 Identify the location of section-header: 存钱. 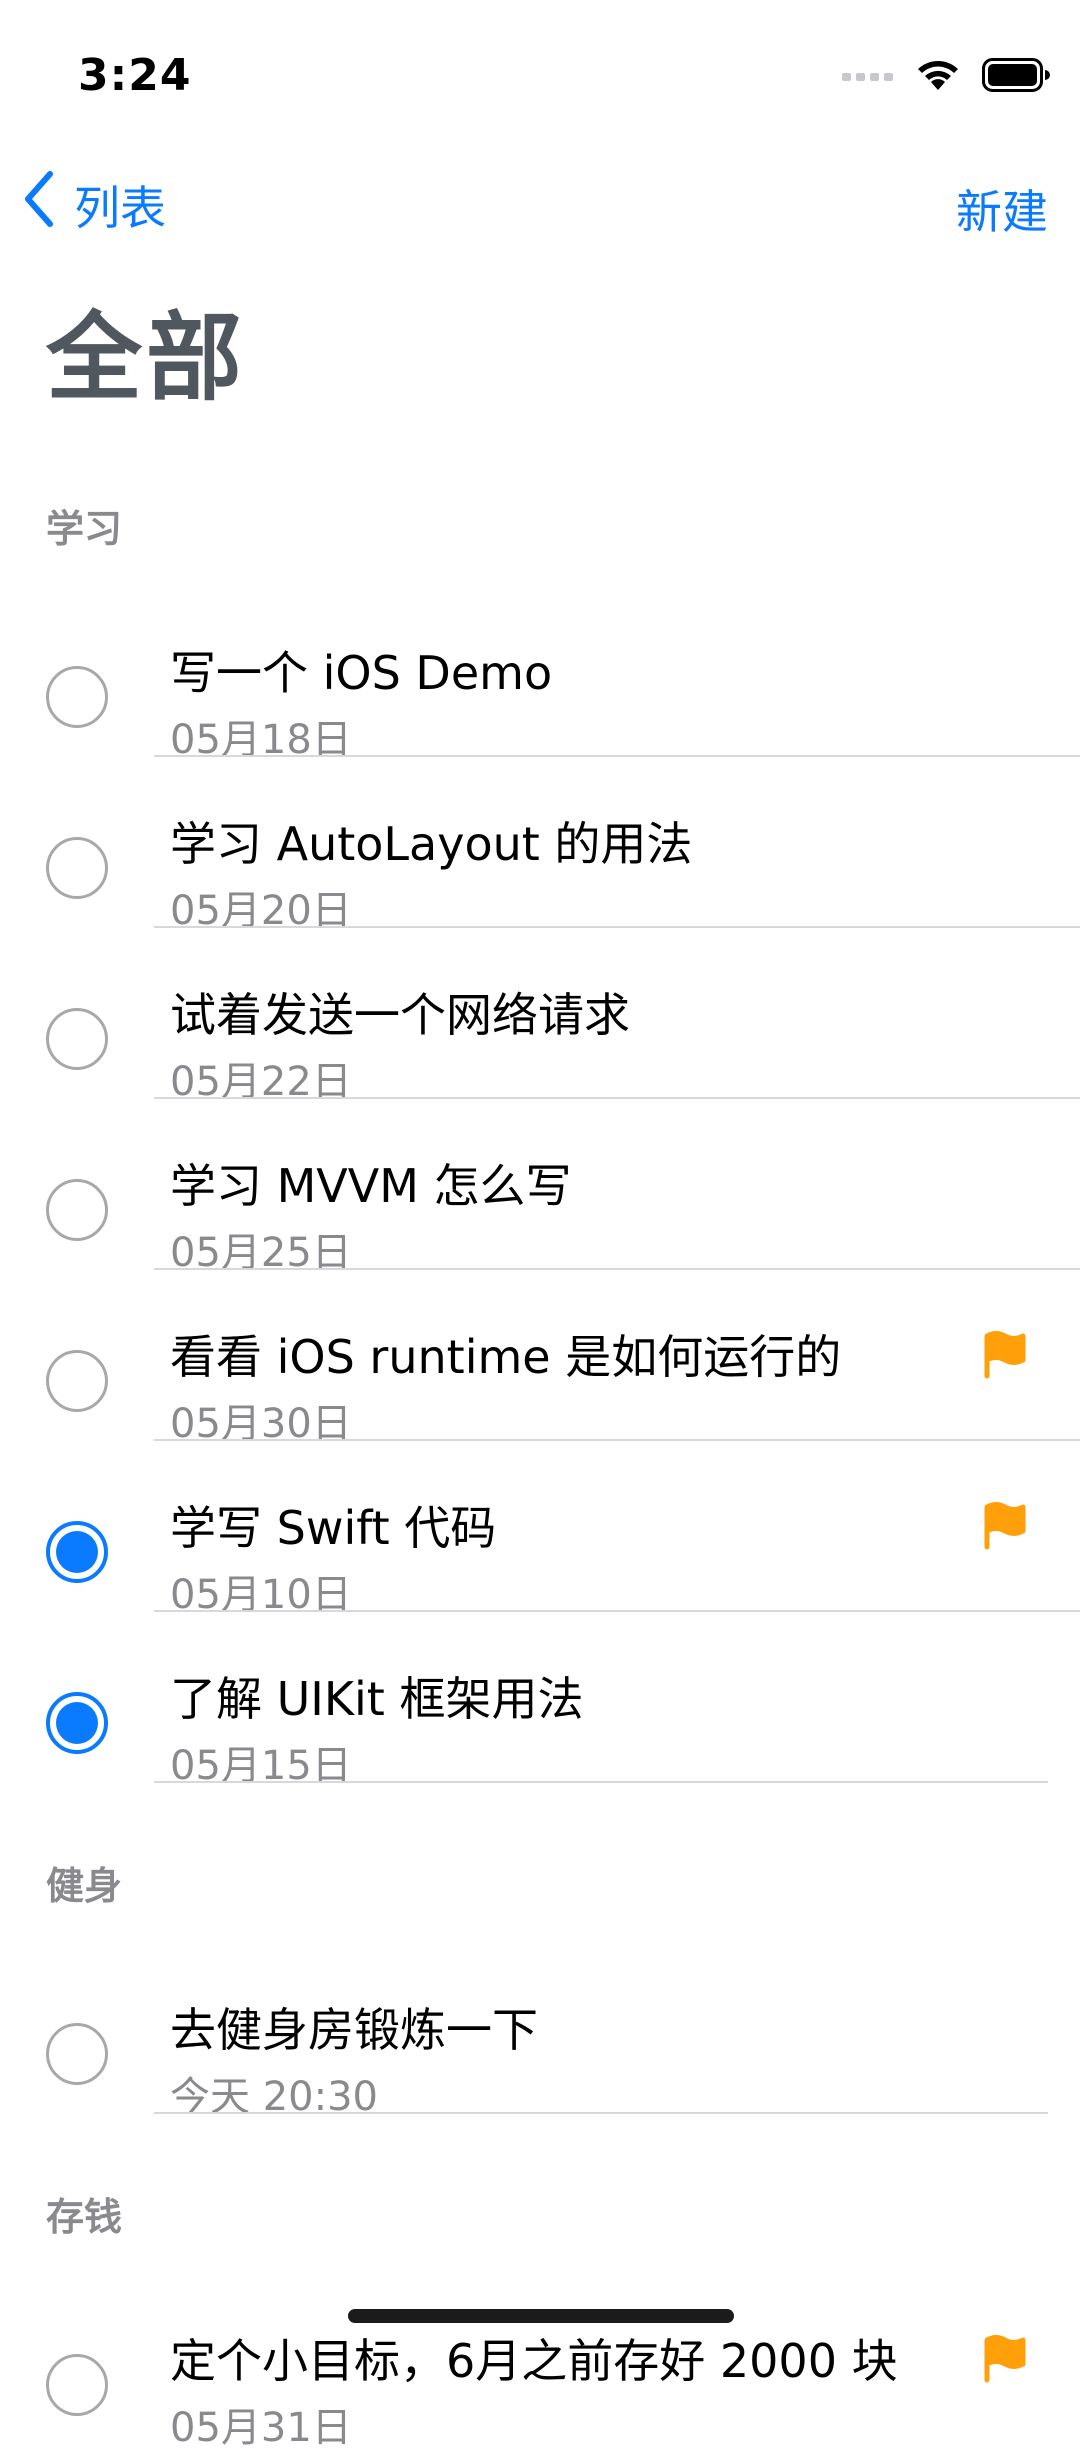
(84, 2217).